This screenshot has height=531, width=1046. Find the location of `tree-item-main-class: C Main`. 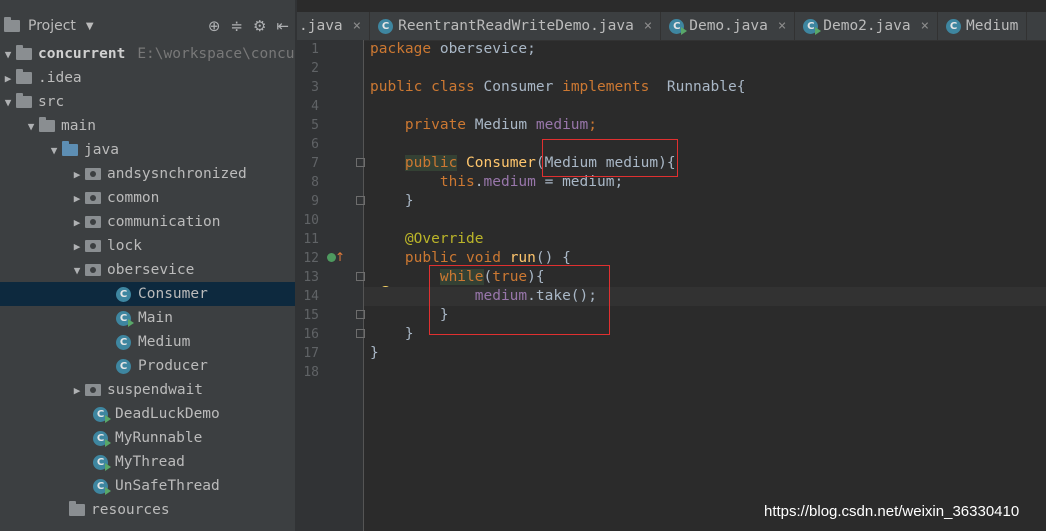

tree-item-main-class: C Main is located at coordinates (147, 318).